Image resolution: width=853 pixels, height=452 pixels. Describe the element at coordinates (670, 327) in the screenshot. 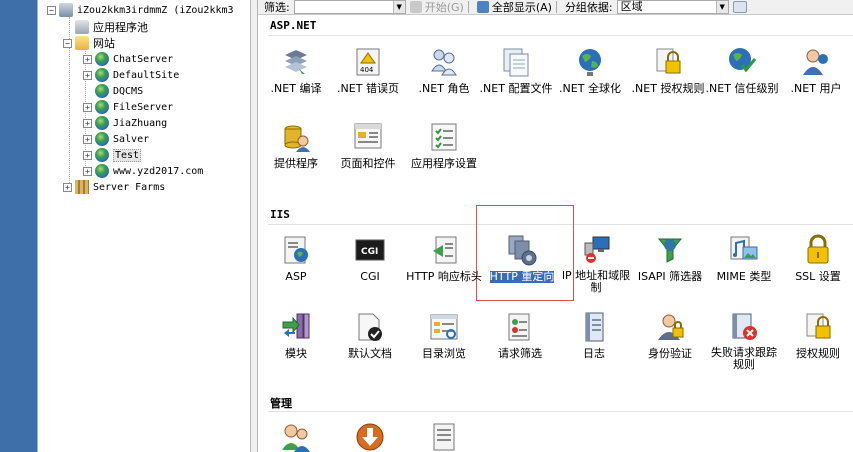

I see `authentication-icon` at that location.